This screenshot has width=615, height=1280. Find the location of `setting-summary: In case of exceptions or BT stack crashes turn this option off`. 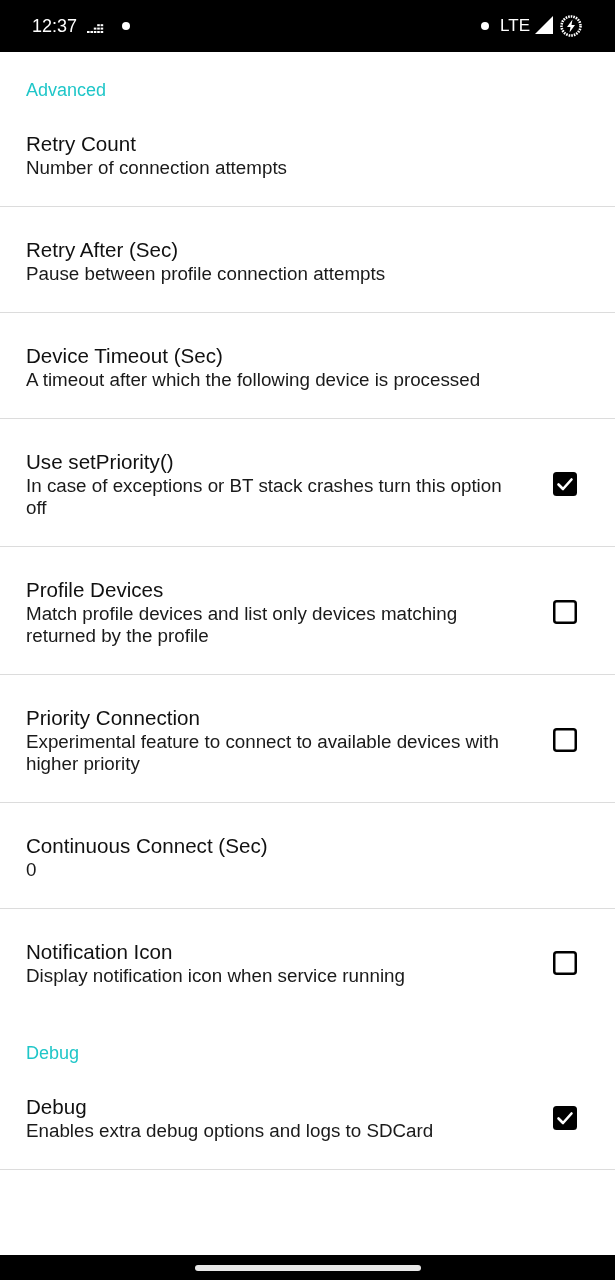

setting-summary: In case of exceptions or BT stack crashes turn this option off is located at coordinates (264, 497).